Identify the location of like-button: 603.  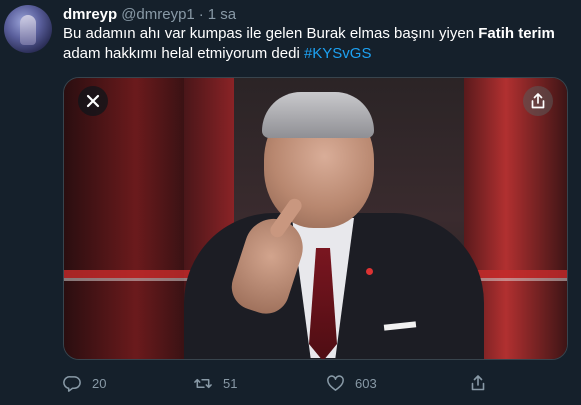
(351, 383).